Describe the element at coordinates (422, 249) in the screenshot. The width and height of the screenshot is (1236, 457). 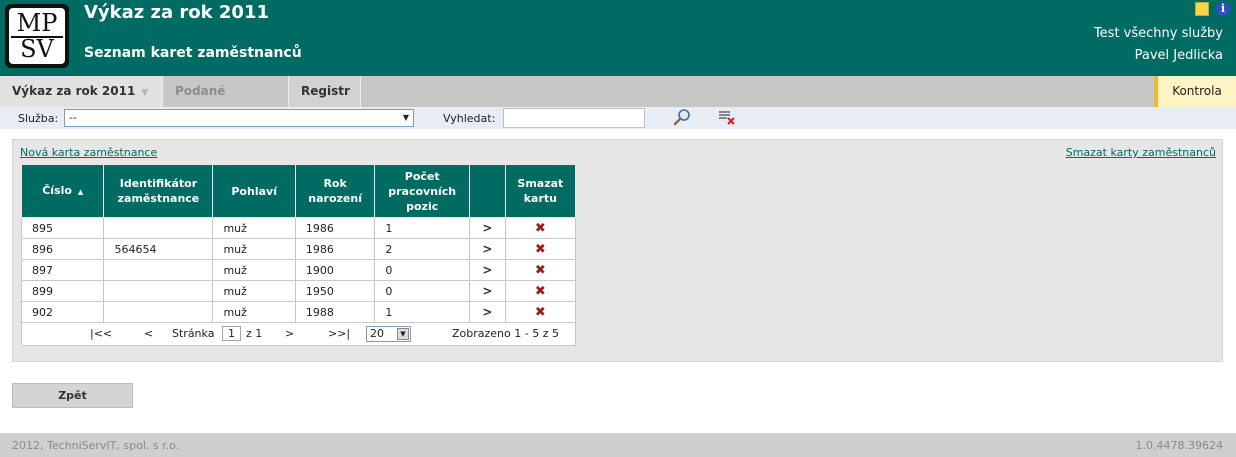
I see `cell-pocet: 2` at that location.